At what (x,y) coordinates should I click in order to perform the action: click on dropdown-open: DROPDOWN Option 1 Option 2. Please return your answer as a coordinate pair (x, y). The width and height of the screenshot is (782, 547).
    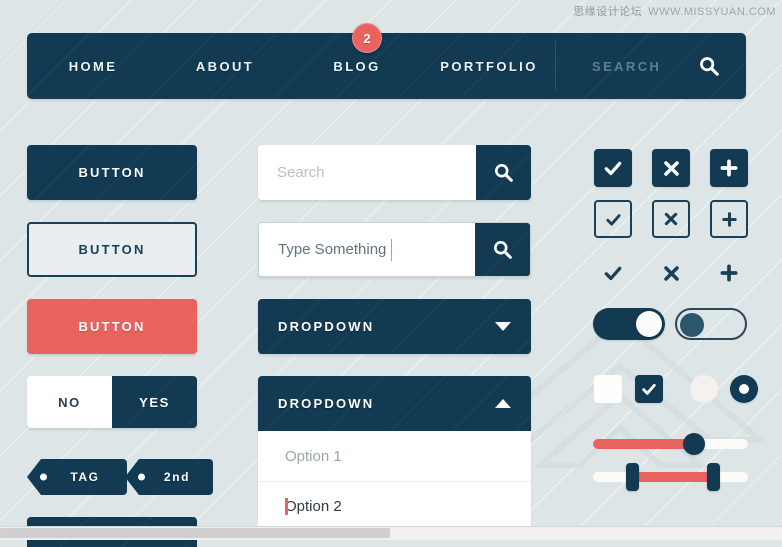
    Looking at the image, I should click on (394, 453).